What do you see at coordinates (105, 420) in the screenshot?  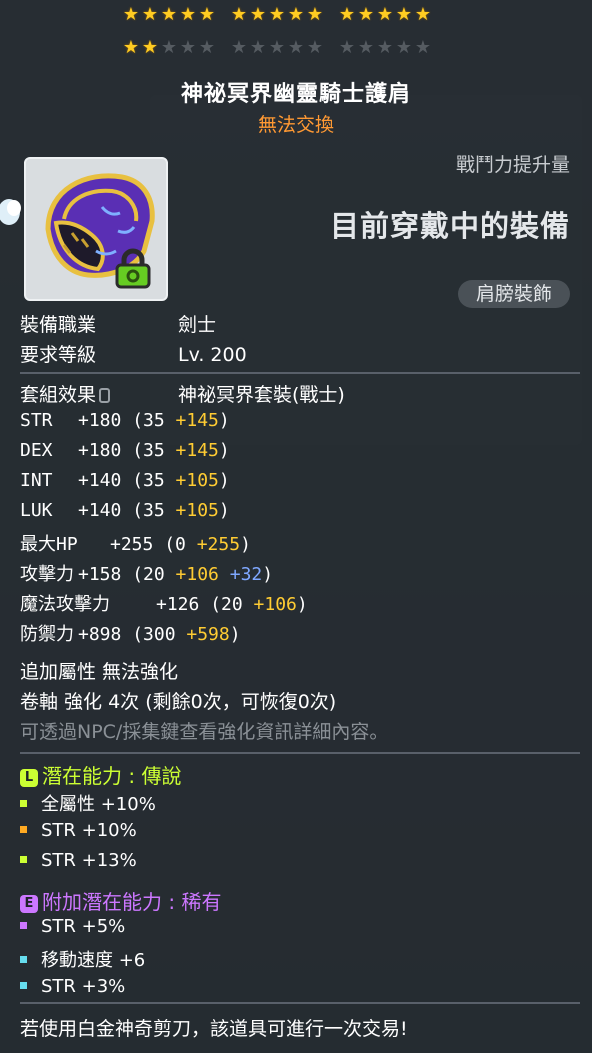 I see `stat-total: +180` at bounding box center [105, 420].